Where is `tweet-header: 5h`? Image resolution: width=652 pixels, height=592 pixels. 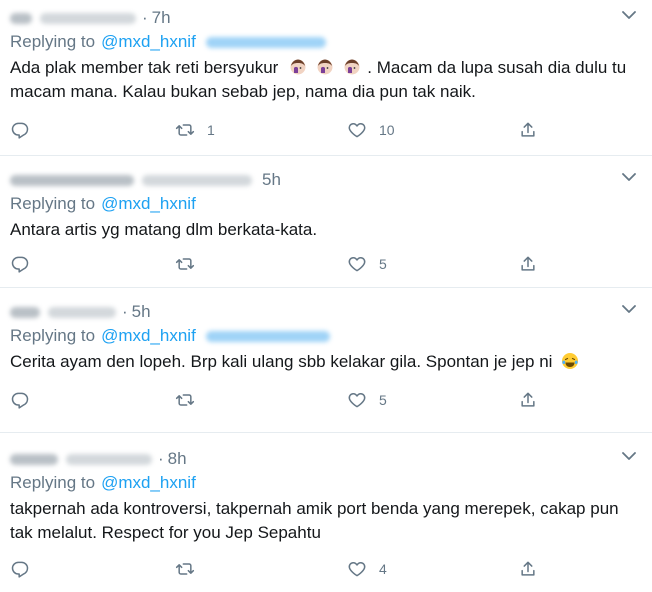
tweet-header: 5h is located at coordinates (326, 180).